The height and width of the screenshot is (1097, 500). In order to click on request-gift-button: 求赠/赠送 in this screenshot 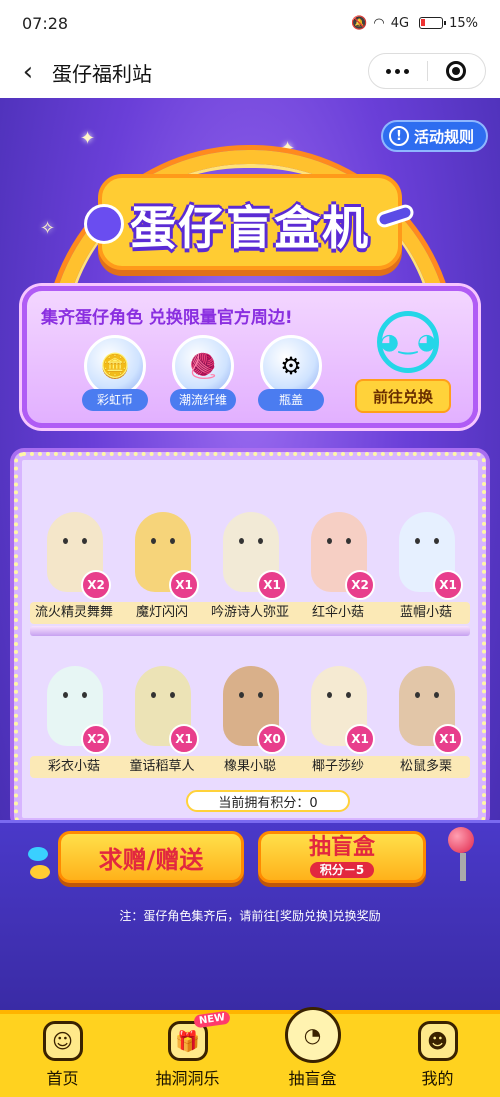, I will do `click(151, 857)`.